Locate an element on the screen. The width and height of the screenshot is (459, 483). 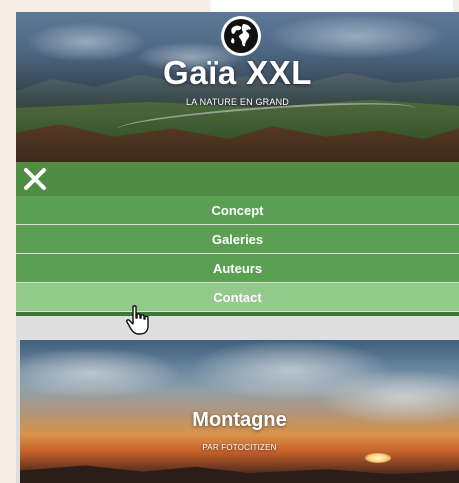
close-icon is located at coordinates (35, 179).